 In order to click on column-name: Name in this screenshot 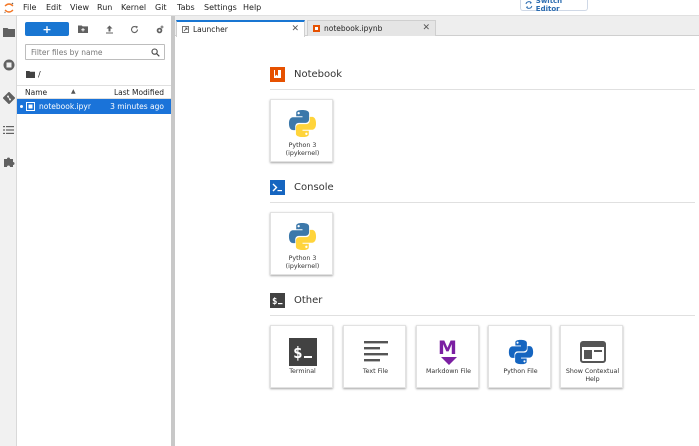, I will do `click(36, 92)`.